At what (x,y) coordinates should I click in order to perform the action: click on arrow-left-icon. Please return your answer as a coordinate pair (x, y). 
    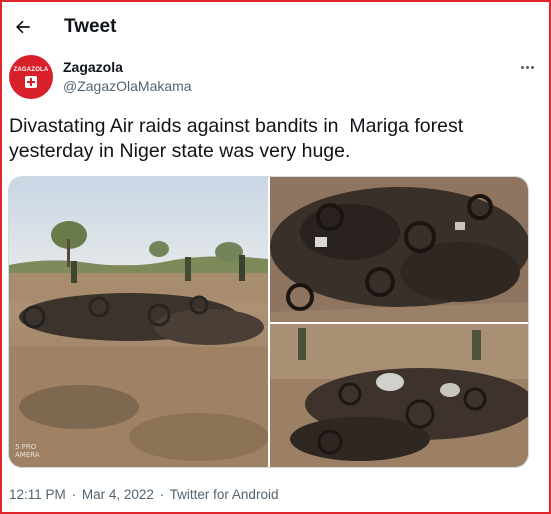
    Looking at the image, I should click on (23, 27).